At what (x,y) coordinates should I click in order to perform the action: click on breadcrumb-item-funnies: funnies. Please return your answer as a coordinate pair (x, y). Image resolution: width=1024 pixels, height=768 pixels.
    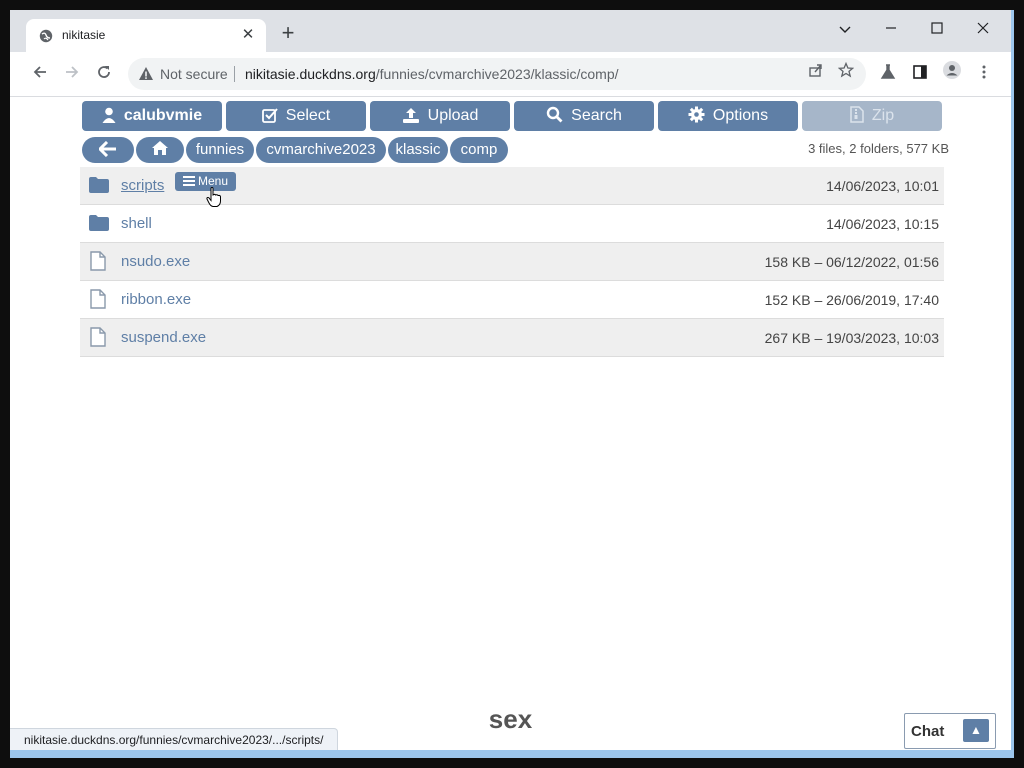
    Looking at the image, I should click on (220, 150).